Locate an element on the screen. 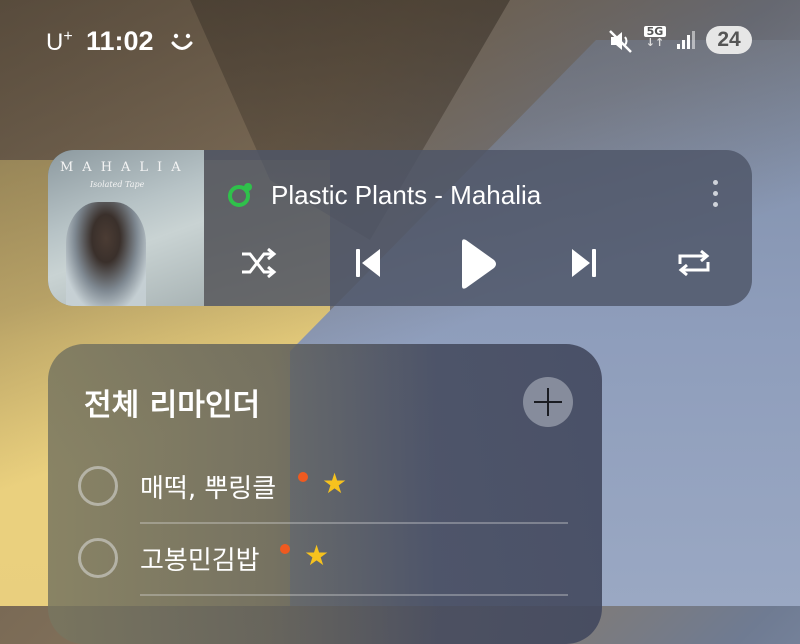  next-icon is located at coordinates (584, 266).